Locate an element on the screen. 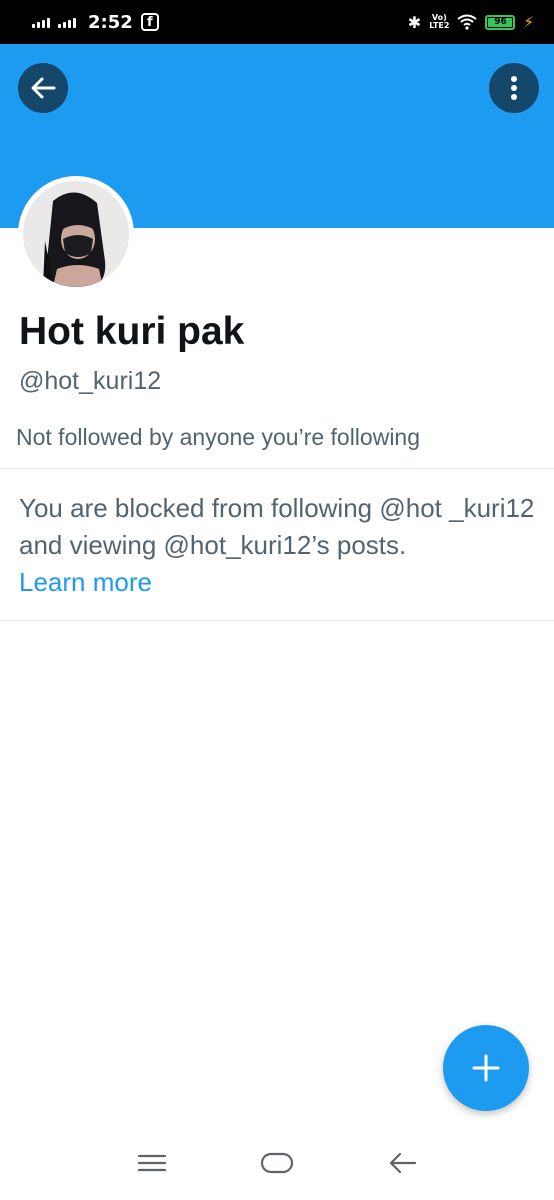 This screenshot has width=554, height=1200. status-bar-left: 2:52 f is located at coordinates (95, 22).